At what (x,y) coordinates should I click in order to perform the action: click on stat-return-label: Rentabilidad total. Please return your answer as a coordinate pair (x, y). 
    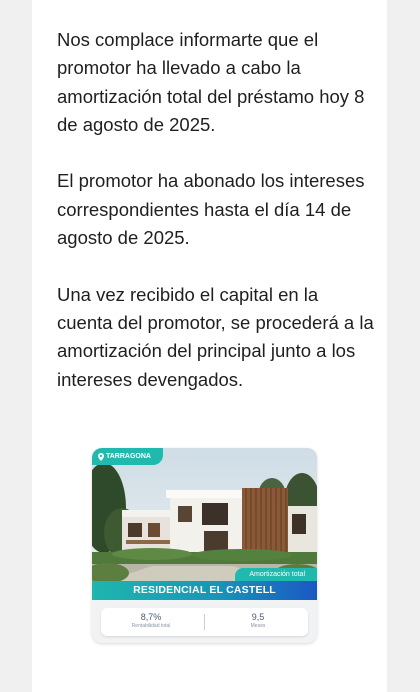
    Looking at the image, I should click on (151, 626).